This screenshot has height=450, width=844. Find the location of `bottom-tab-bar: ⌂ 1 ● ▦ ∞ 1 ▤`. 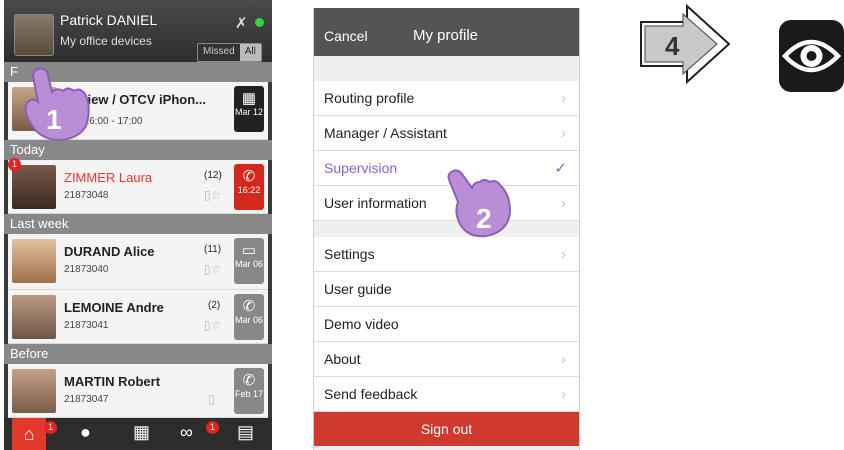

bottom-tab-bar: ⌂ 1 ● ▦ ∞ 1 ▤ is located at coordinates (138, 434).